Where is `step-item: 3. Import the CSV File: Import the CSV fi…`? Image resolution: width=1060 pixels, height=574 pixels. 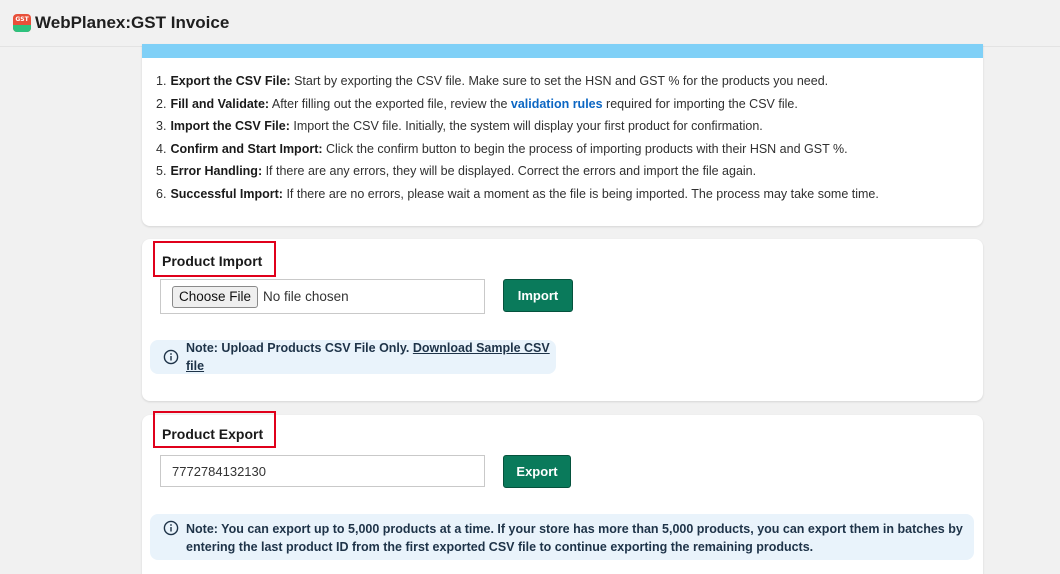 step-item: 3. Import the CSV File: Import the CSV fi… is located at coordinates (459, 126).